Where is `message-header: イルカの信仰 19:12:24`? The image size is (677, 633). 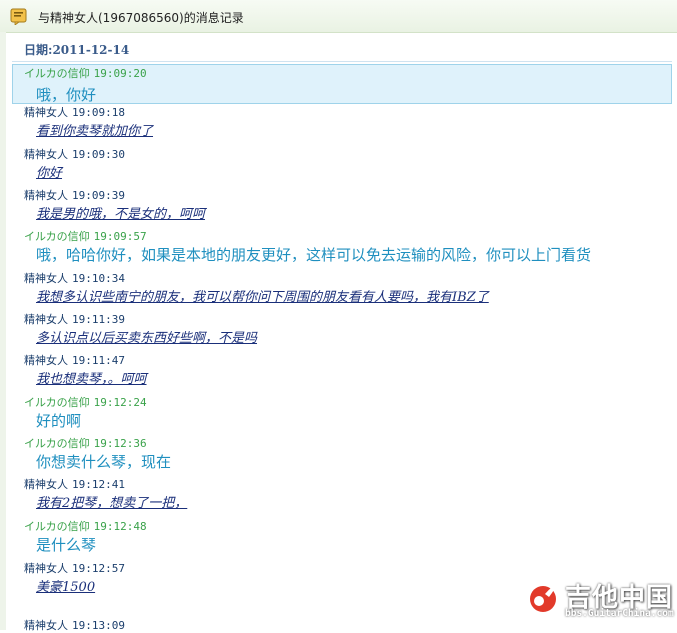 message-header: イルカの信仰 19:12:24 is located at coordinates (85, 402).